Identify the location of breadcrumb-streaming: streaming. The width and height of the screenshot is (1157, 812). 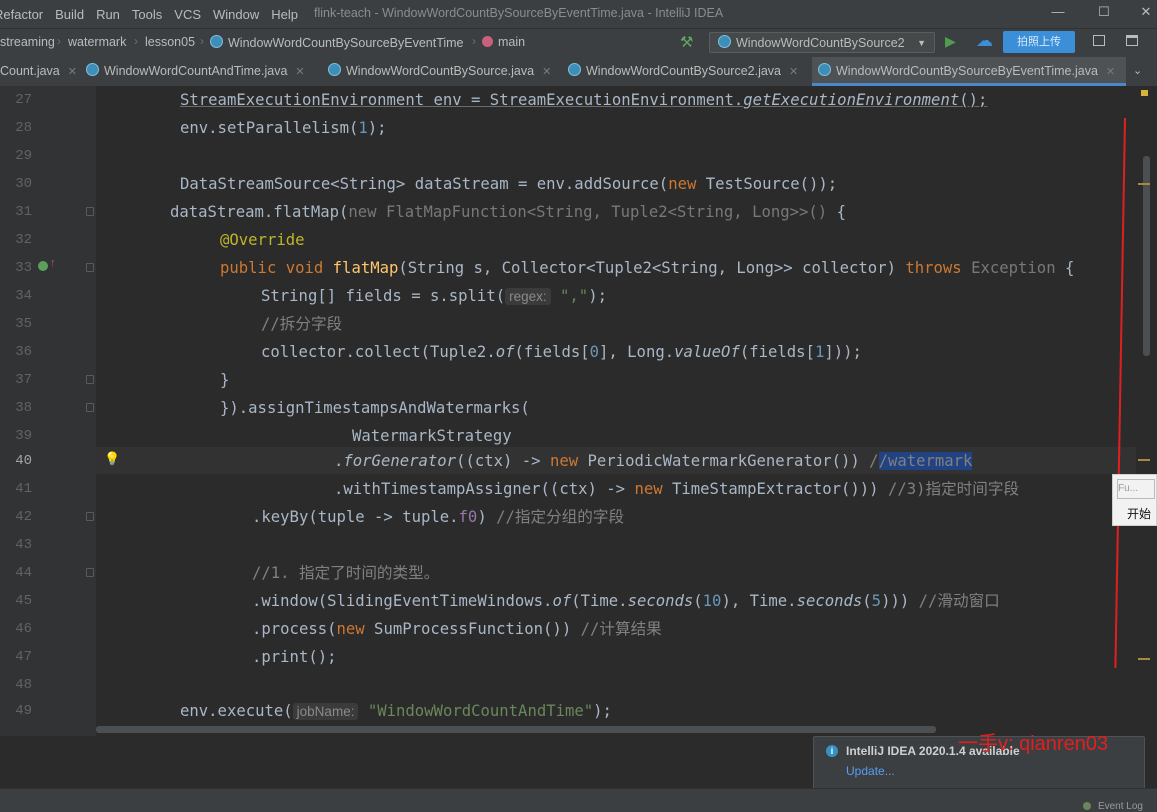
(27, 42).